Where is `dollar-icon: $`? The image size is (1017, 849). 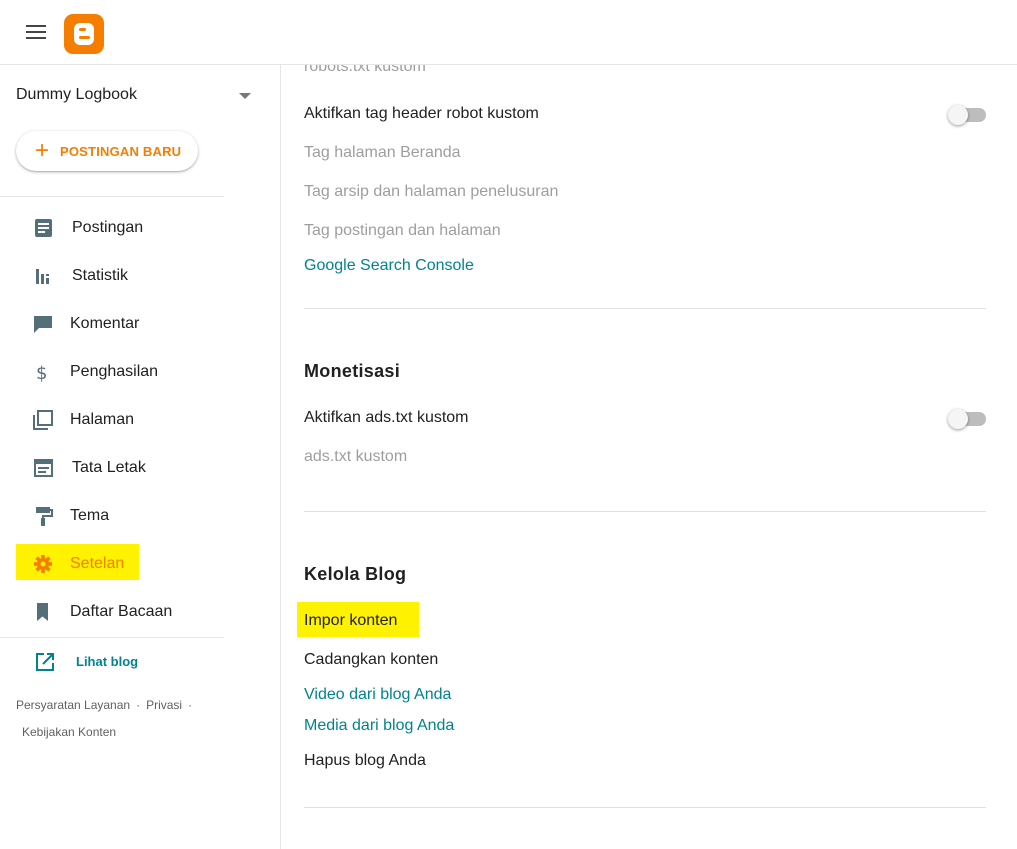 dollar-icon: $ is located at coordinates (43, 373).